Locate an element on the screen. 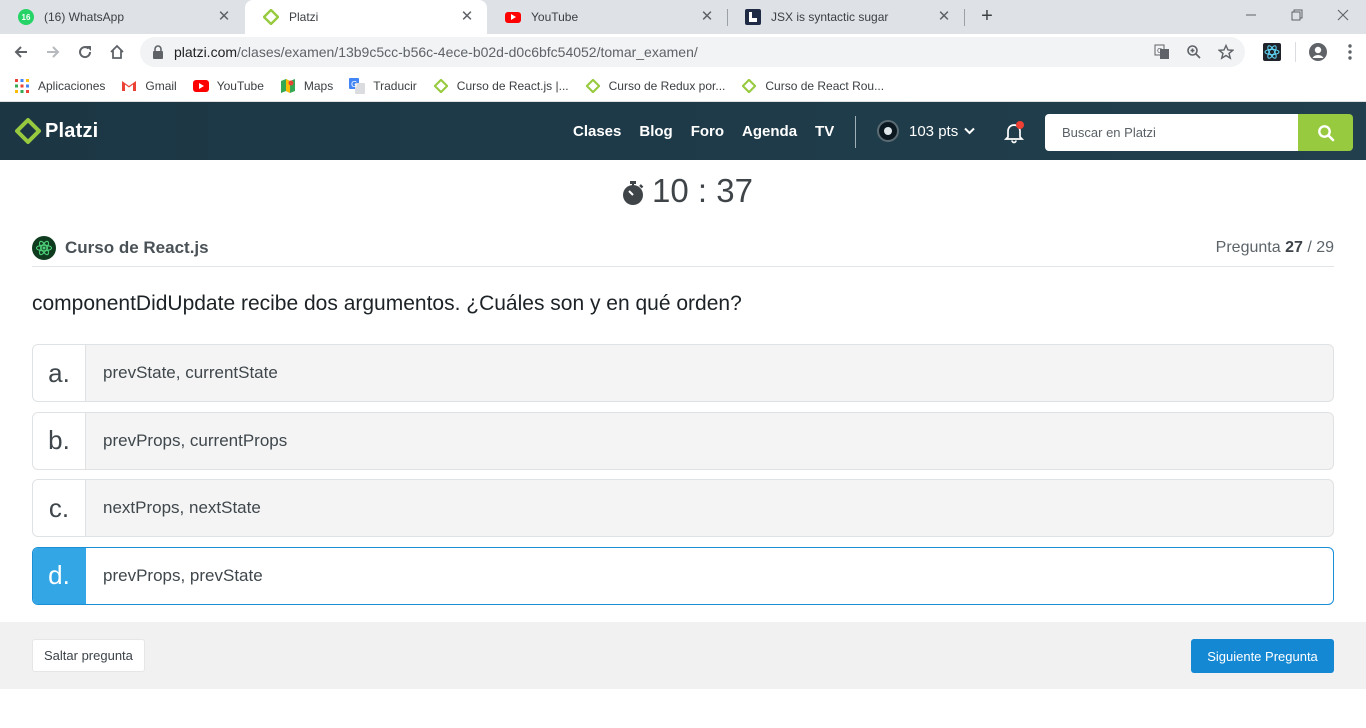 The height and width of the screenshot is (728, 1366). jsx-page-icon is located at coordinates (753, 17).